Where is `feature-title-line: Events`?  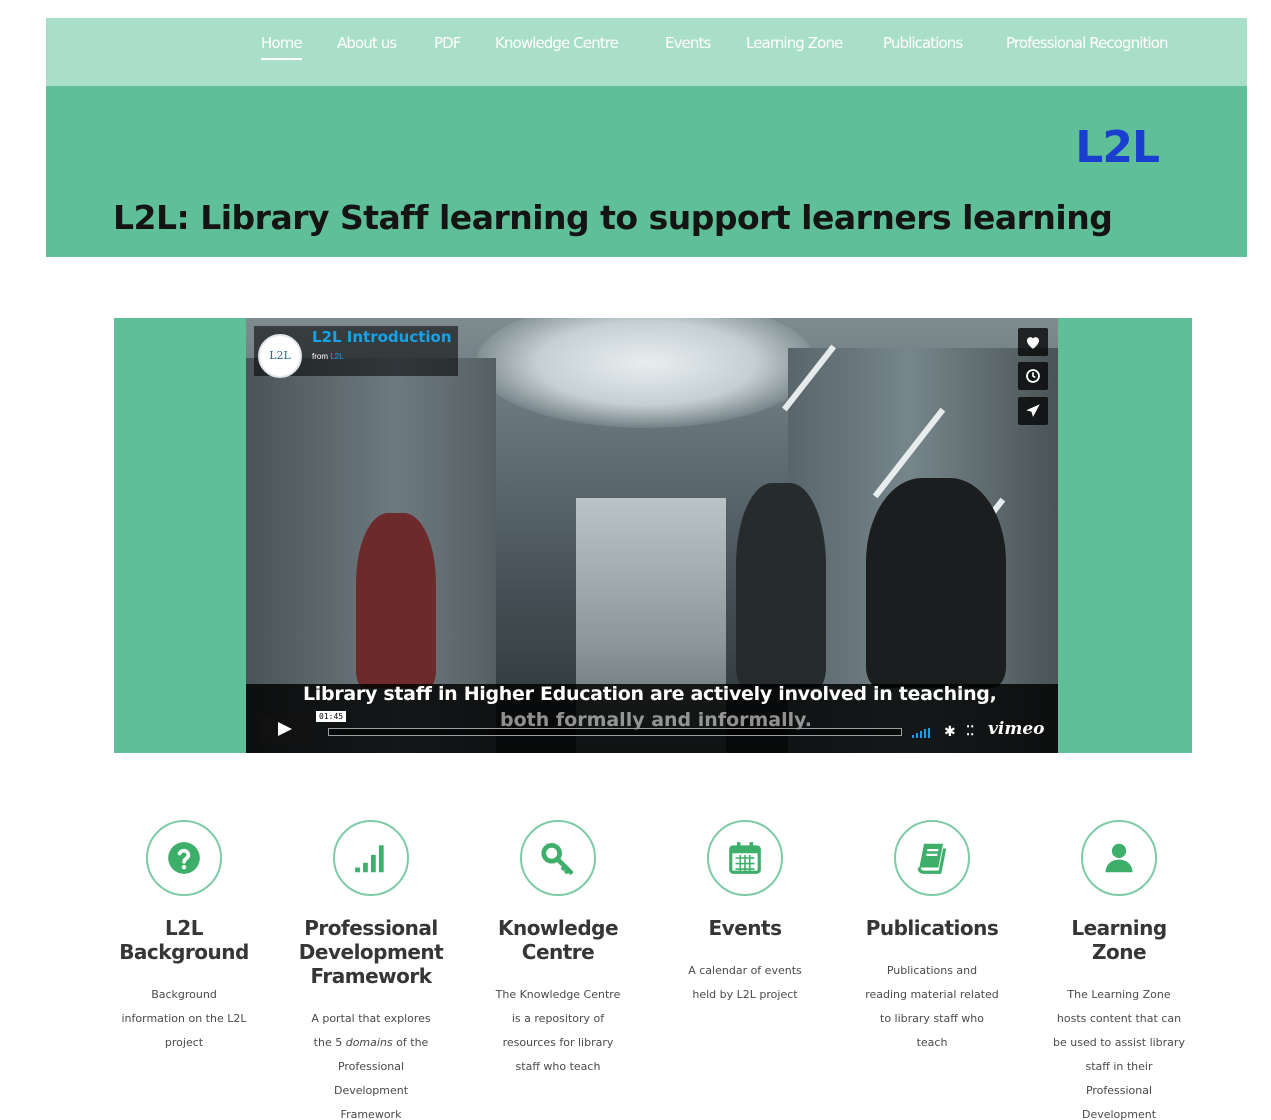
feature-title-line: Events is located at coordinates (745, 928).